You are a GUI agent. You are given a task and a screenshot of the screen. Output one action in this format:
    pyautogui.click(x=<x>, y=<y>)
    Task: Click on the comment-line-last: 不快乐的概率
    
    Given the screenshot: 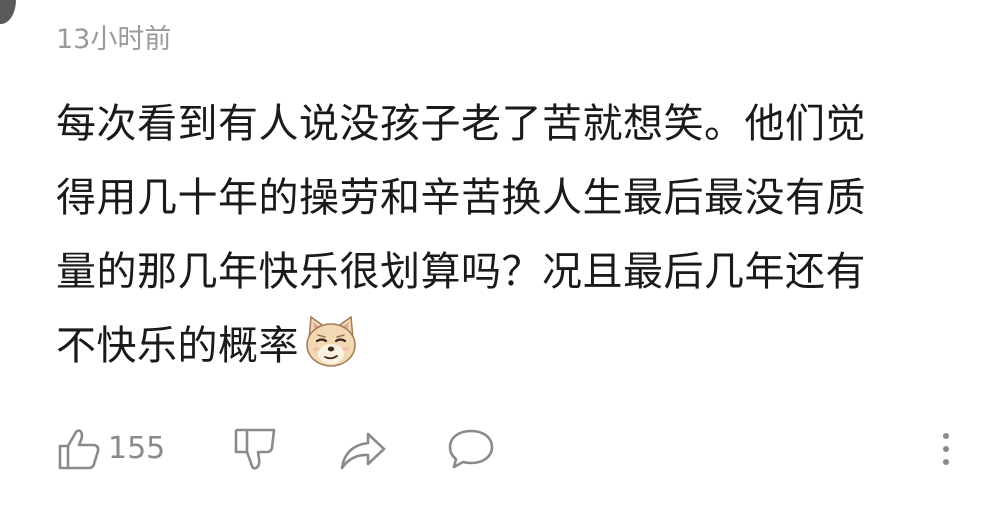 What is the action you would take?
    pyautogui.click(x=510, y=346)
    